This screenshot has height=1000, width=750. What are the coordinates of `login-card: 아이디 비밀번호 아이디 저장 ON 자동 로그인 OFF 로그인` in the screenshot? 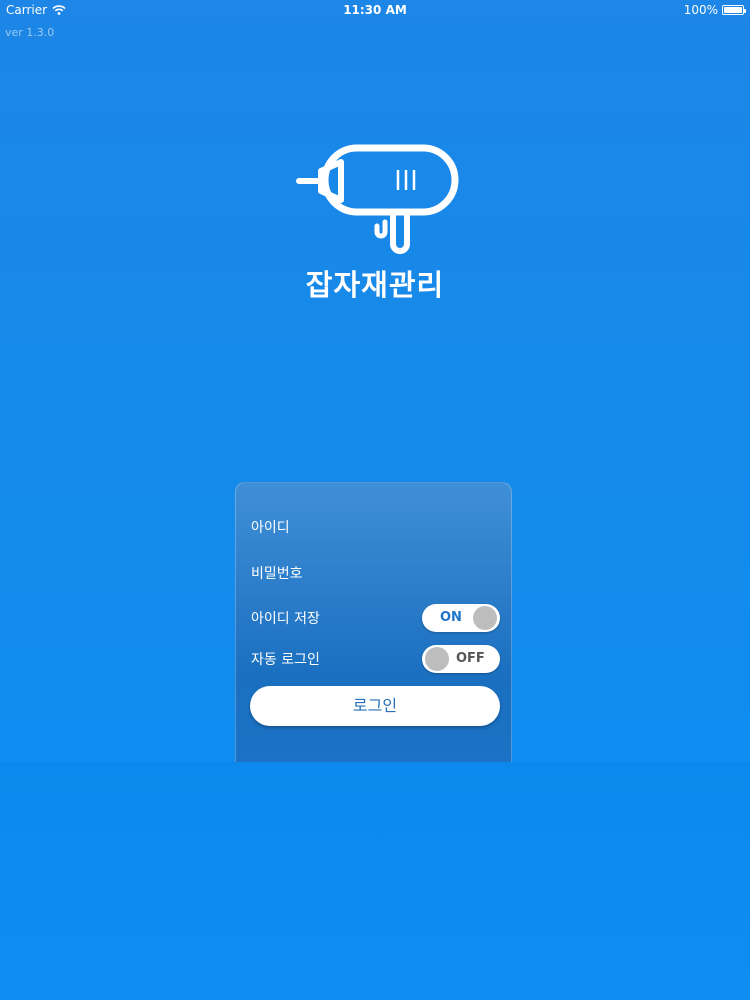 It's located at (373, 622).